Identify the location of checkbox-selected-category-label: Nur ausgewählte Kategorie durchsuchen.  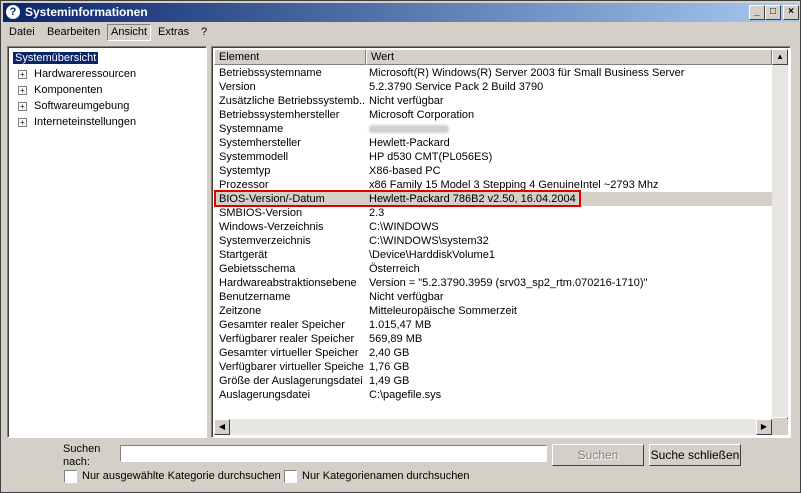
(181, 476).